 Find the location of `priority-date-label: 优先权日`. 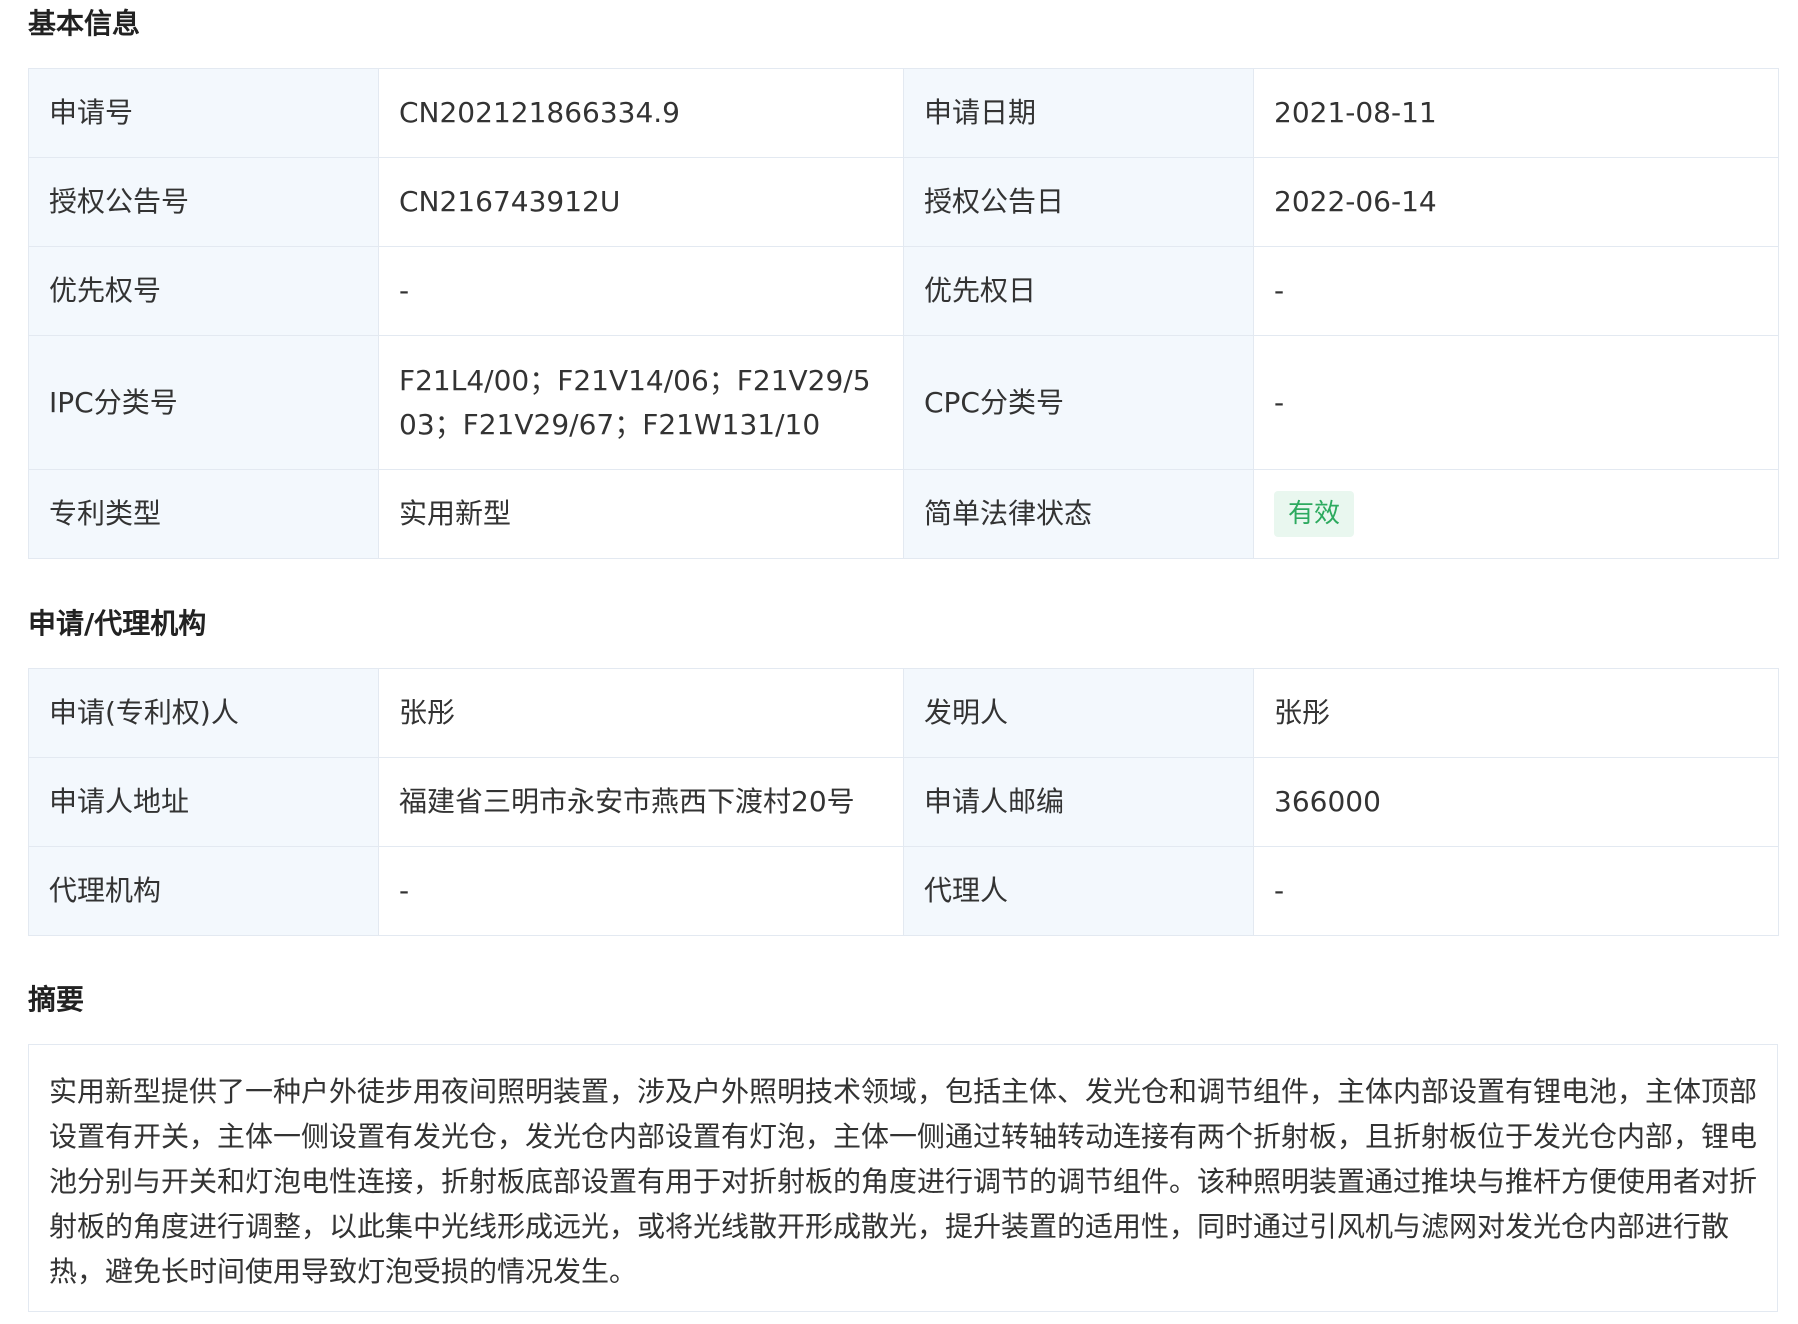

priority-date-label: 优先权日 is located at coordinates (1078, 291).